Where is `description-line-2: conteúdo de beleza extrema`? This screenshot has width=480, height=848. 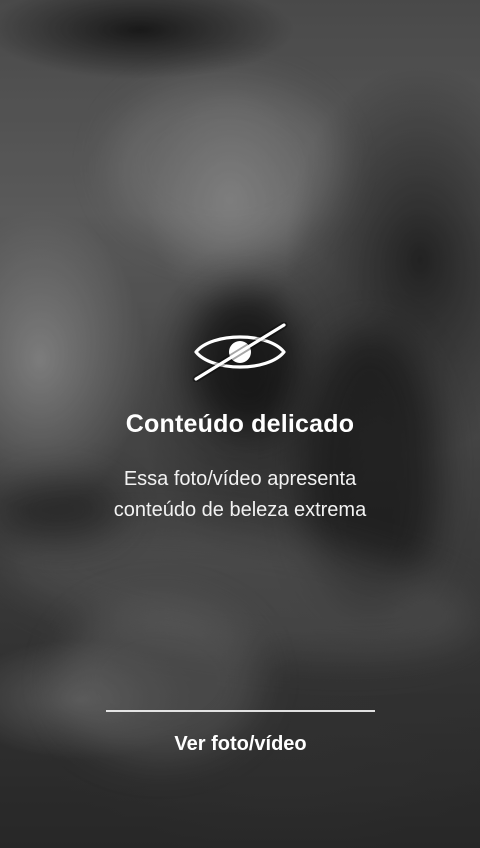 description-line-2: conteúdo de beleza extrema is located at coordinates (240, 510).